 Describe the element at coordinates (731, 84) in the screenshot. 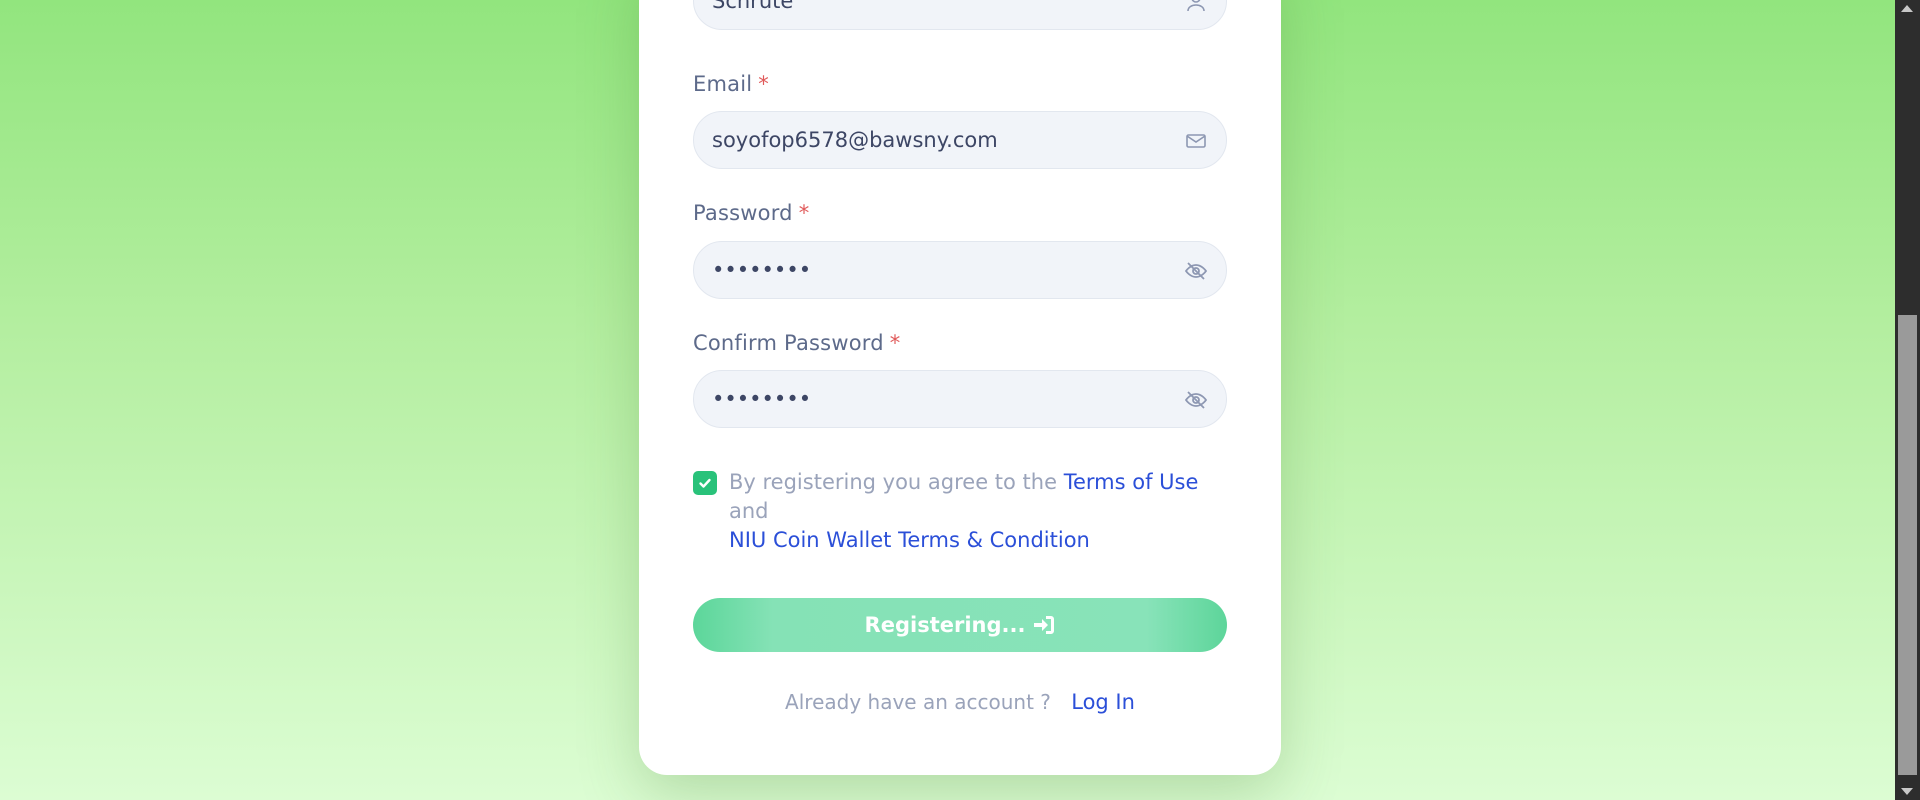

I see `email-label: Email *` at that location.